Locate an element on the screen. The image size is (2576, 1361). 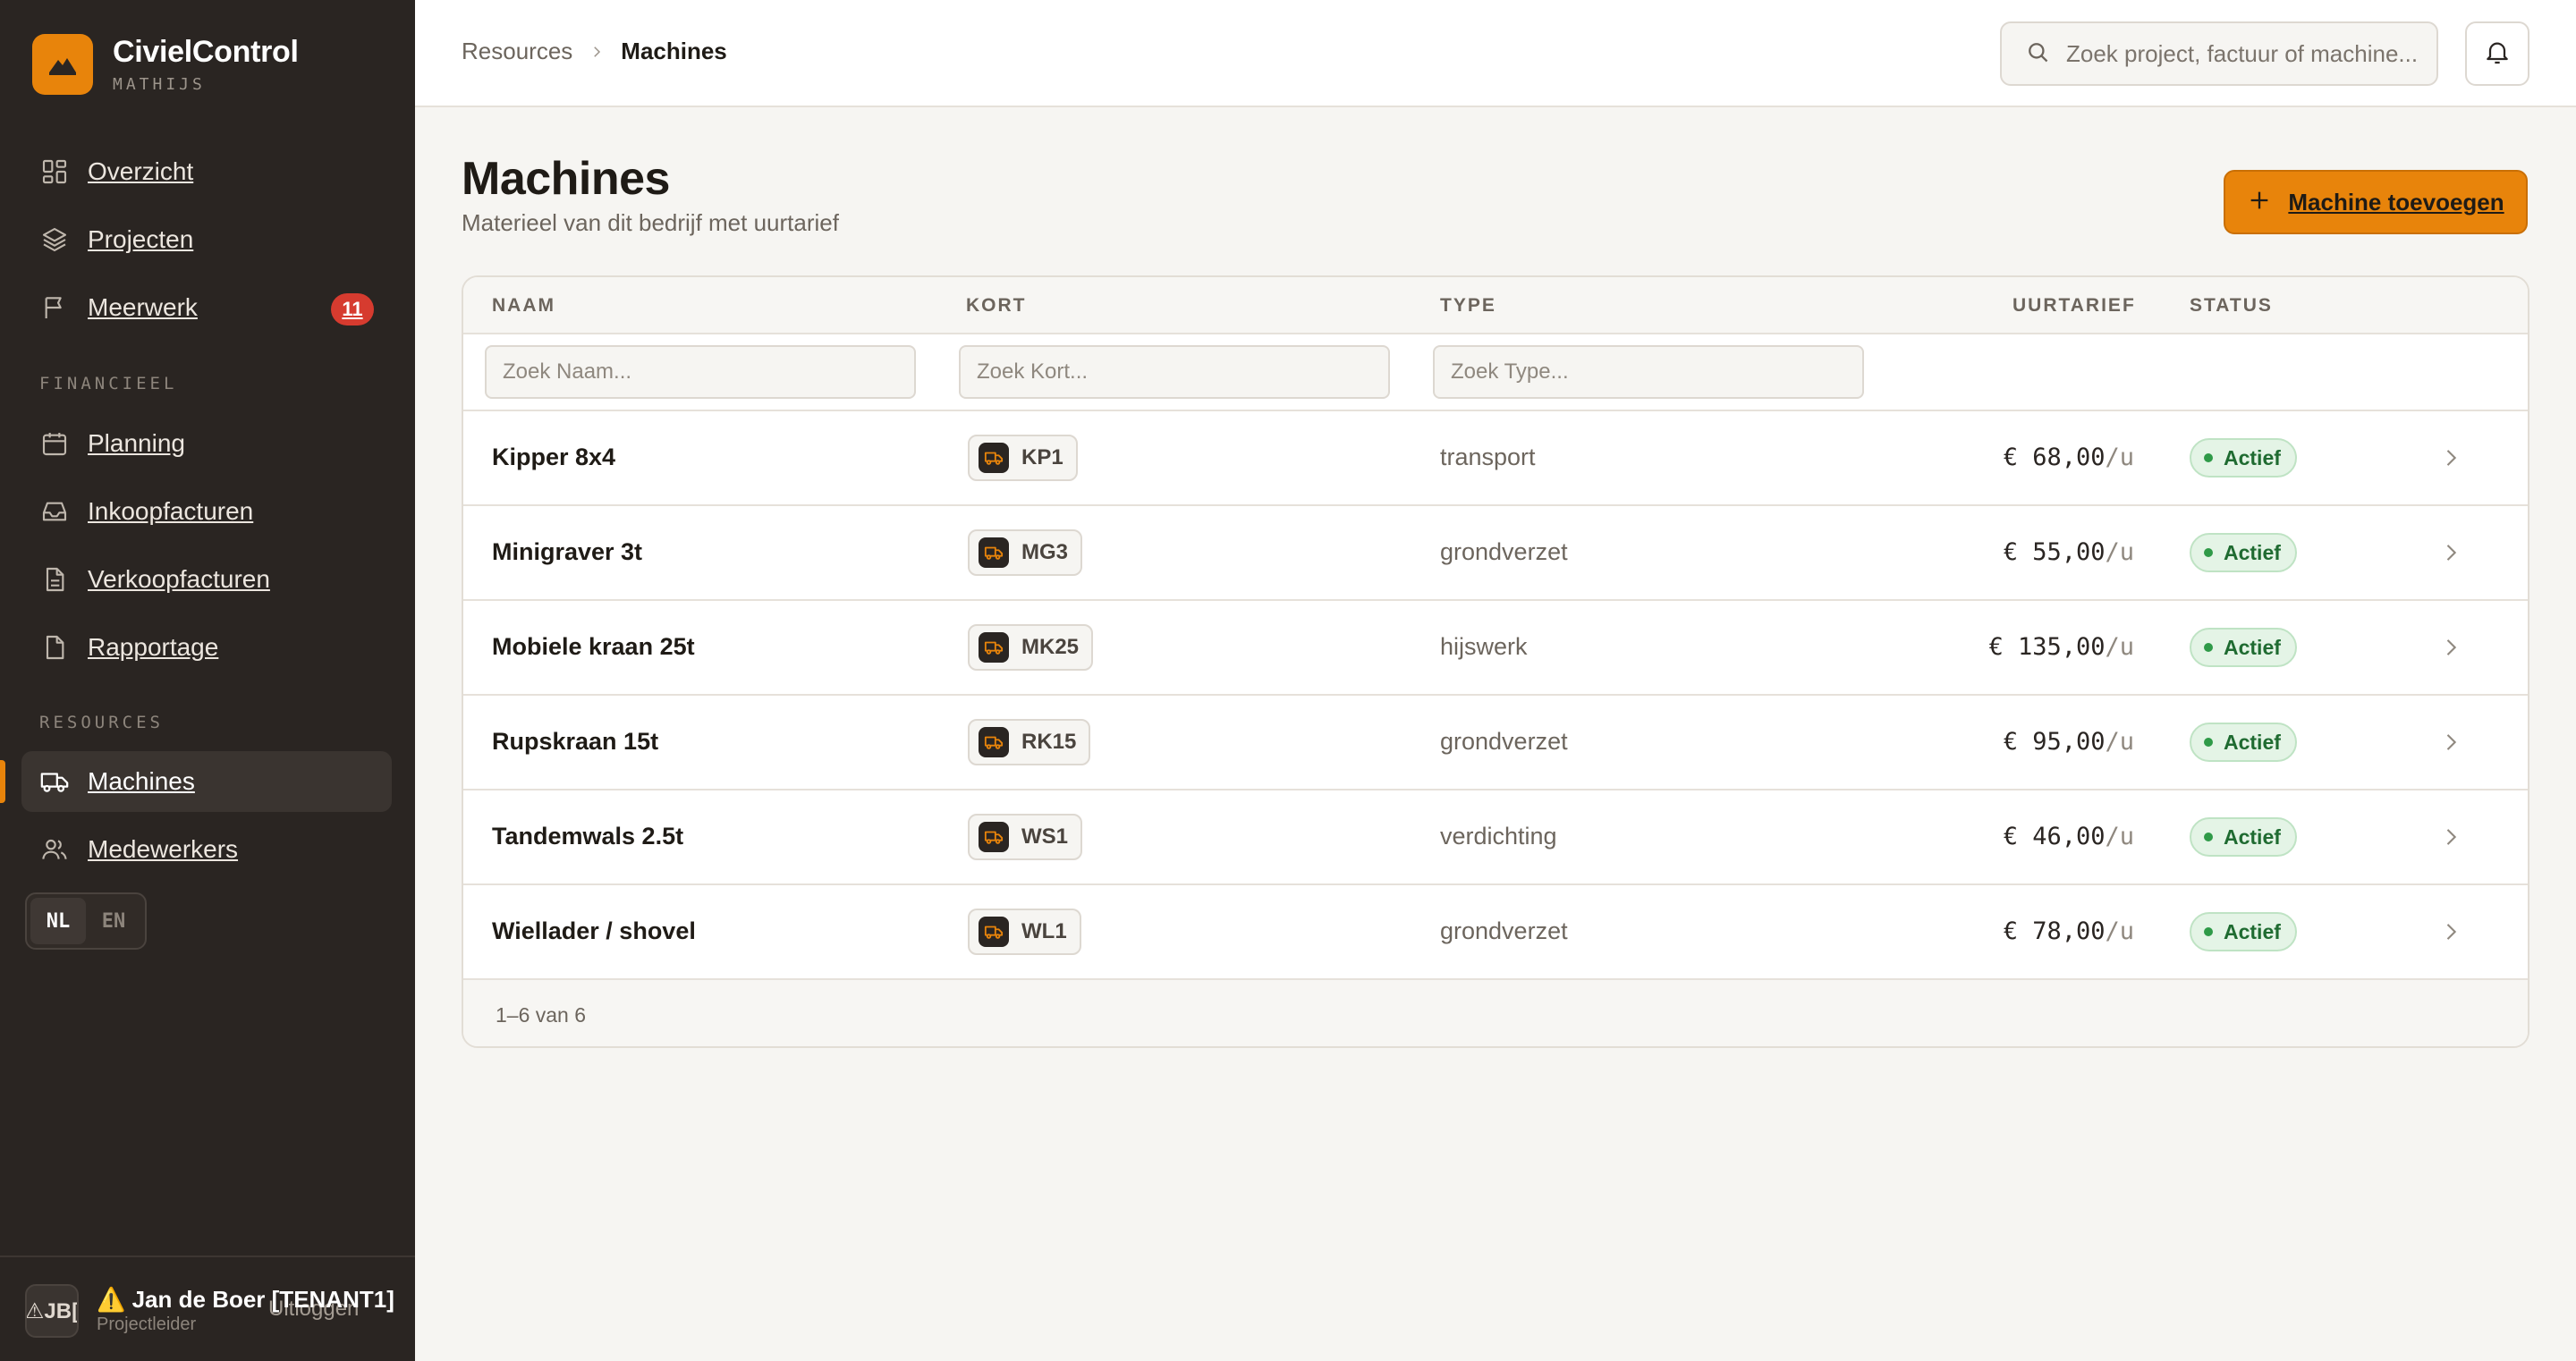
lang-en-button: EN is located at coordinates (113, 921).